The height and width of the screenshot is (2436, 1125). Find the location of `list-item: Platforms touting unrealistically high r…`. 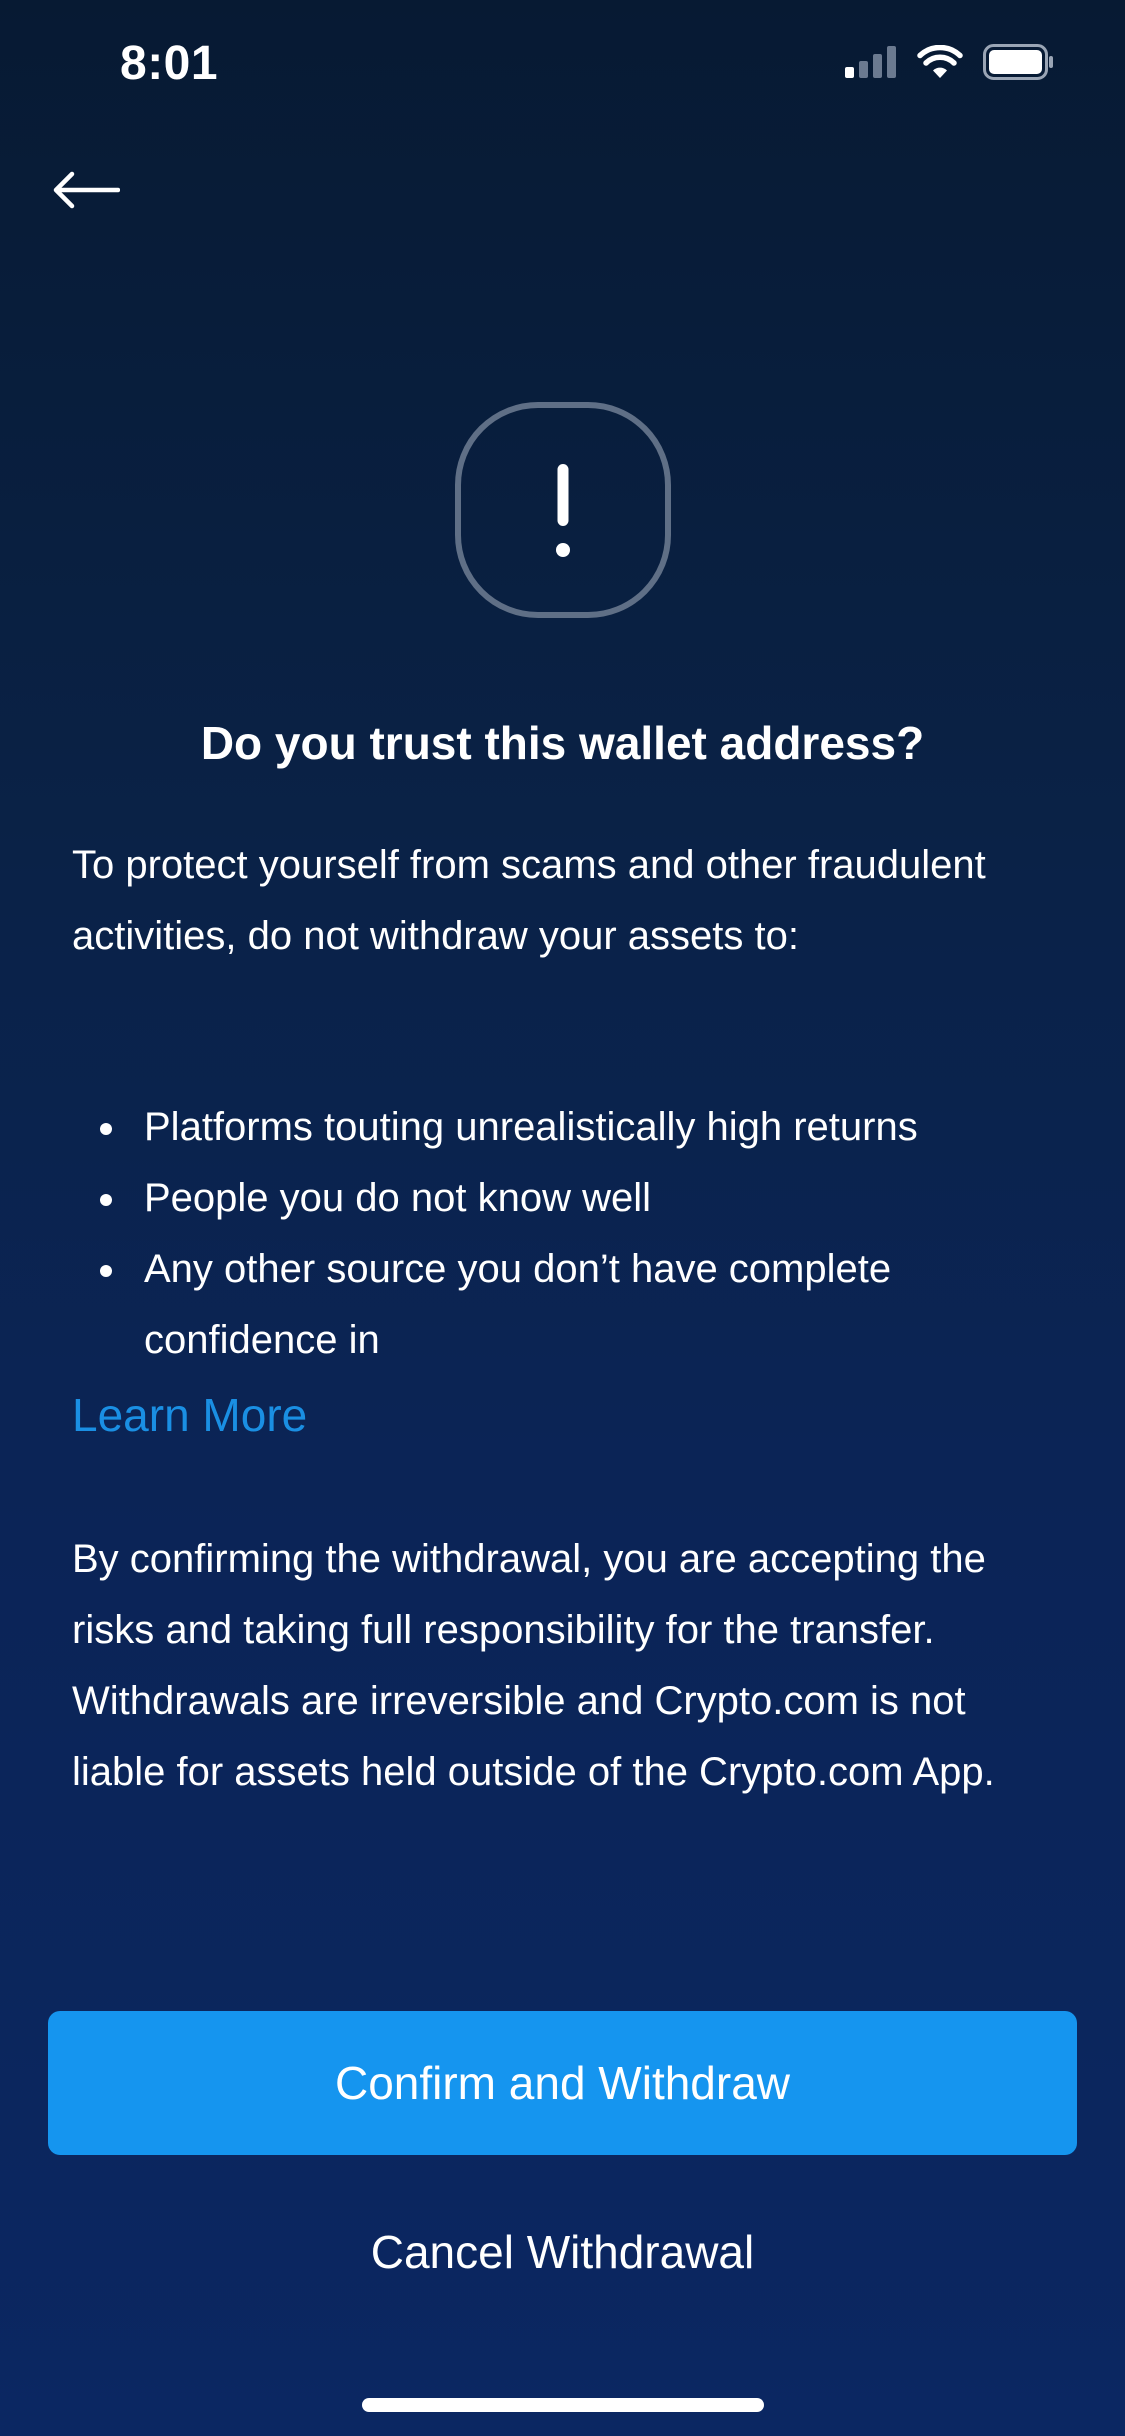

list-item: Platforms touting unrealistically high r… is located at coordinates (567, 1127).